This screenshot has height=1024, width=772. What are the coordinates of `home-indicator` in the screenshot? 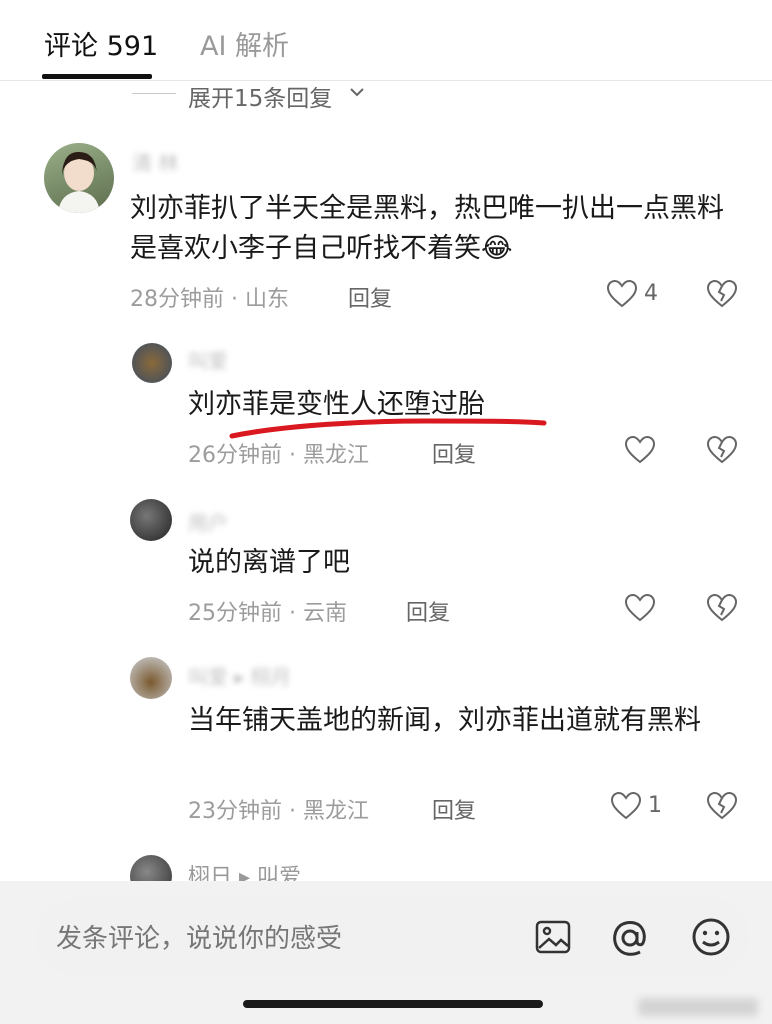 It's located at (393, 1004).